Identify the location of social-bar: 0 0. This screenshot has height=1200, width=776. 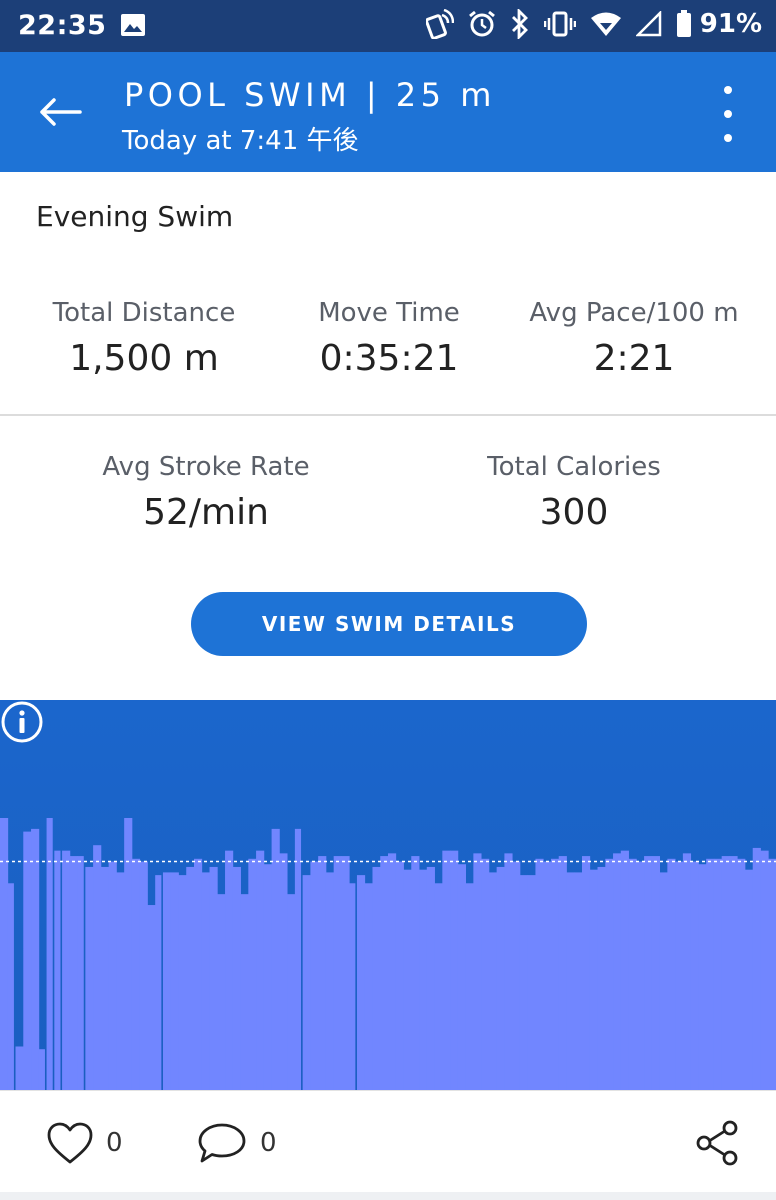
(388, 1145).